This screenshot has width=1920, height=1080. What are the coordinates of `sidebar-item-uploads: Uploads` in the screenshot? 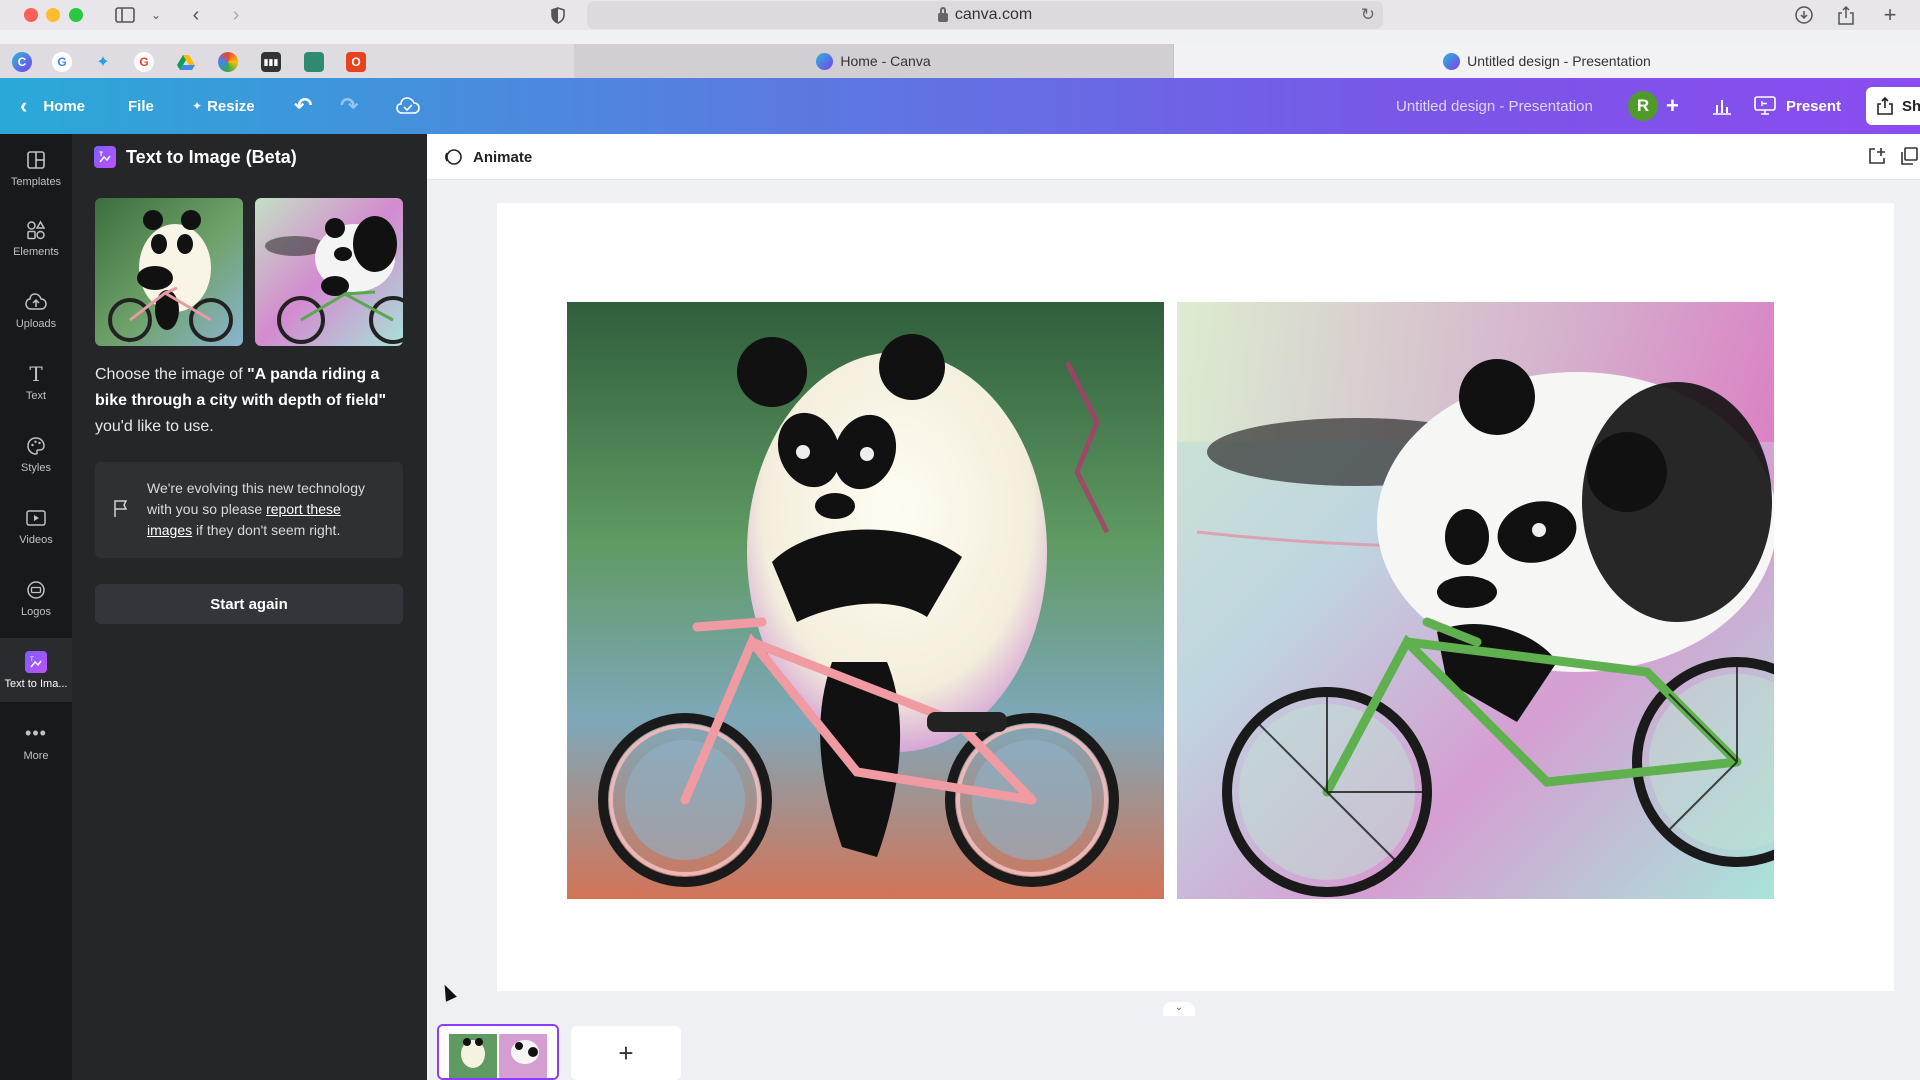 It's located at (36, 310).